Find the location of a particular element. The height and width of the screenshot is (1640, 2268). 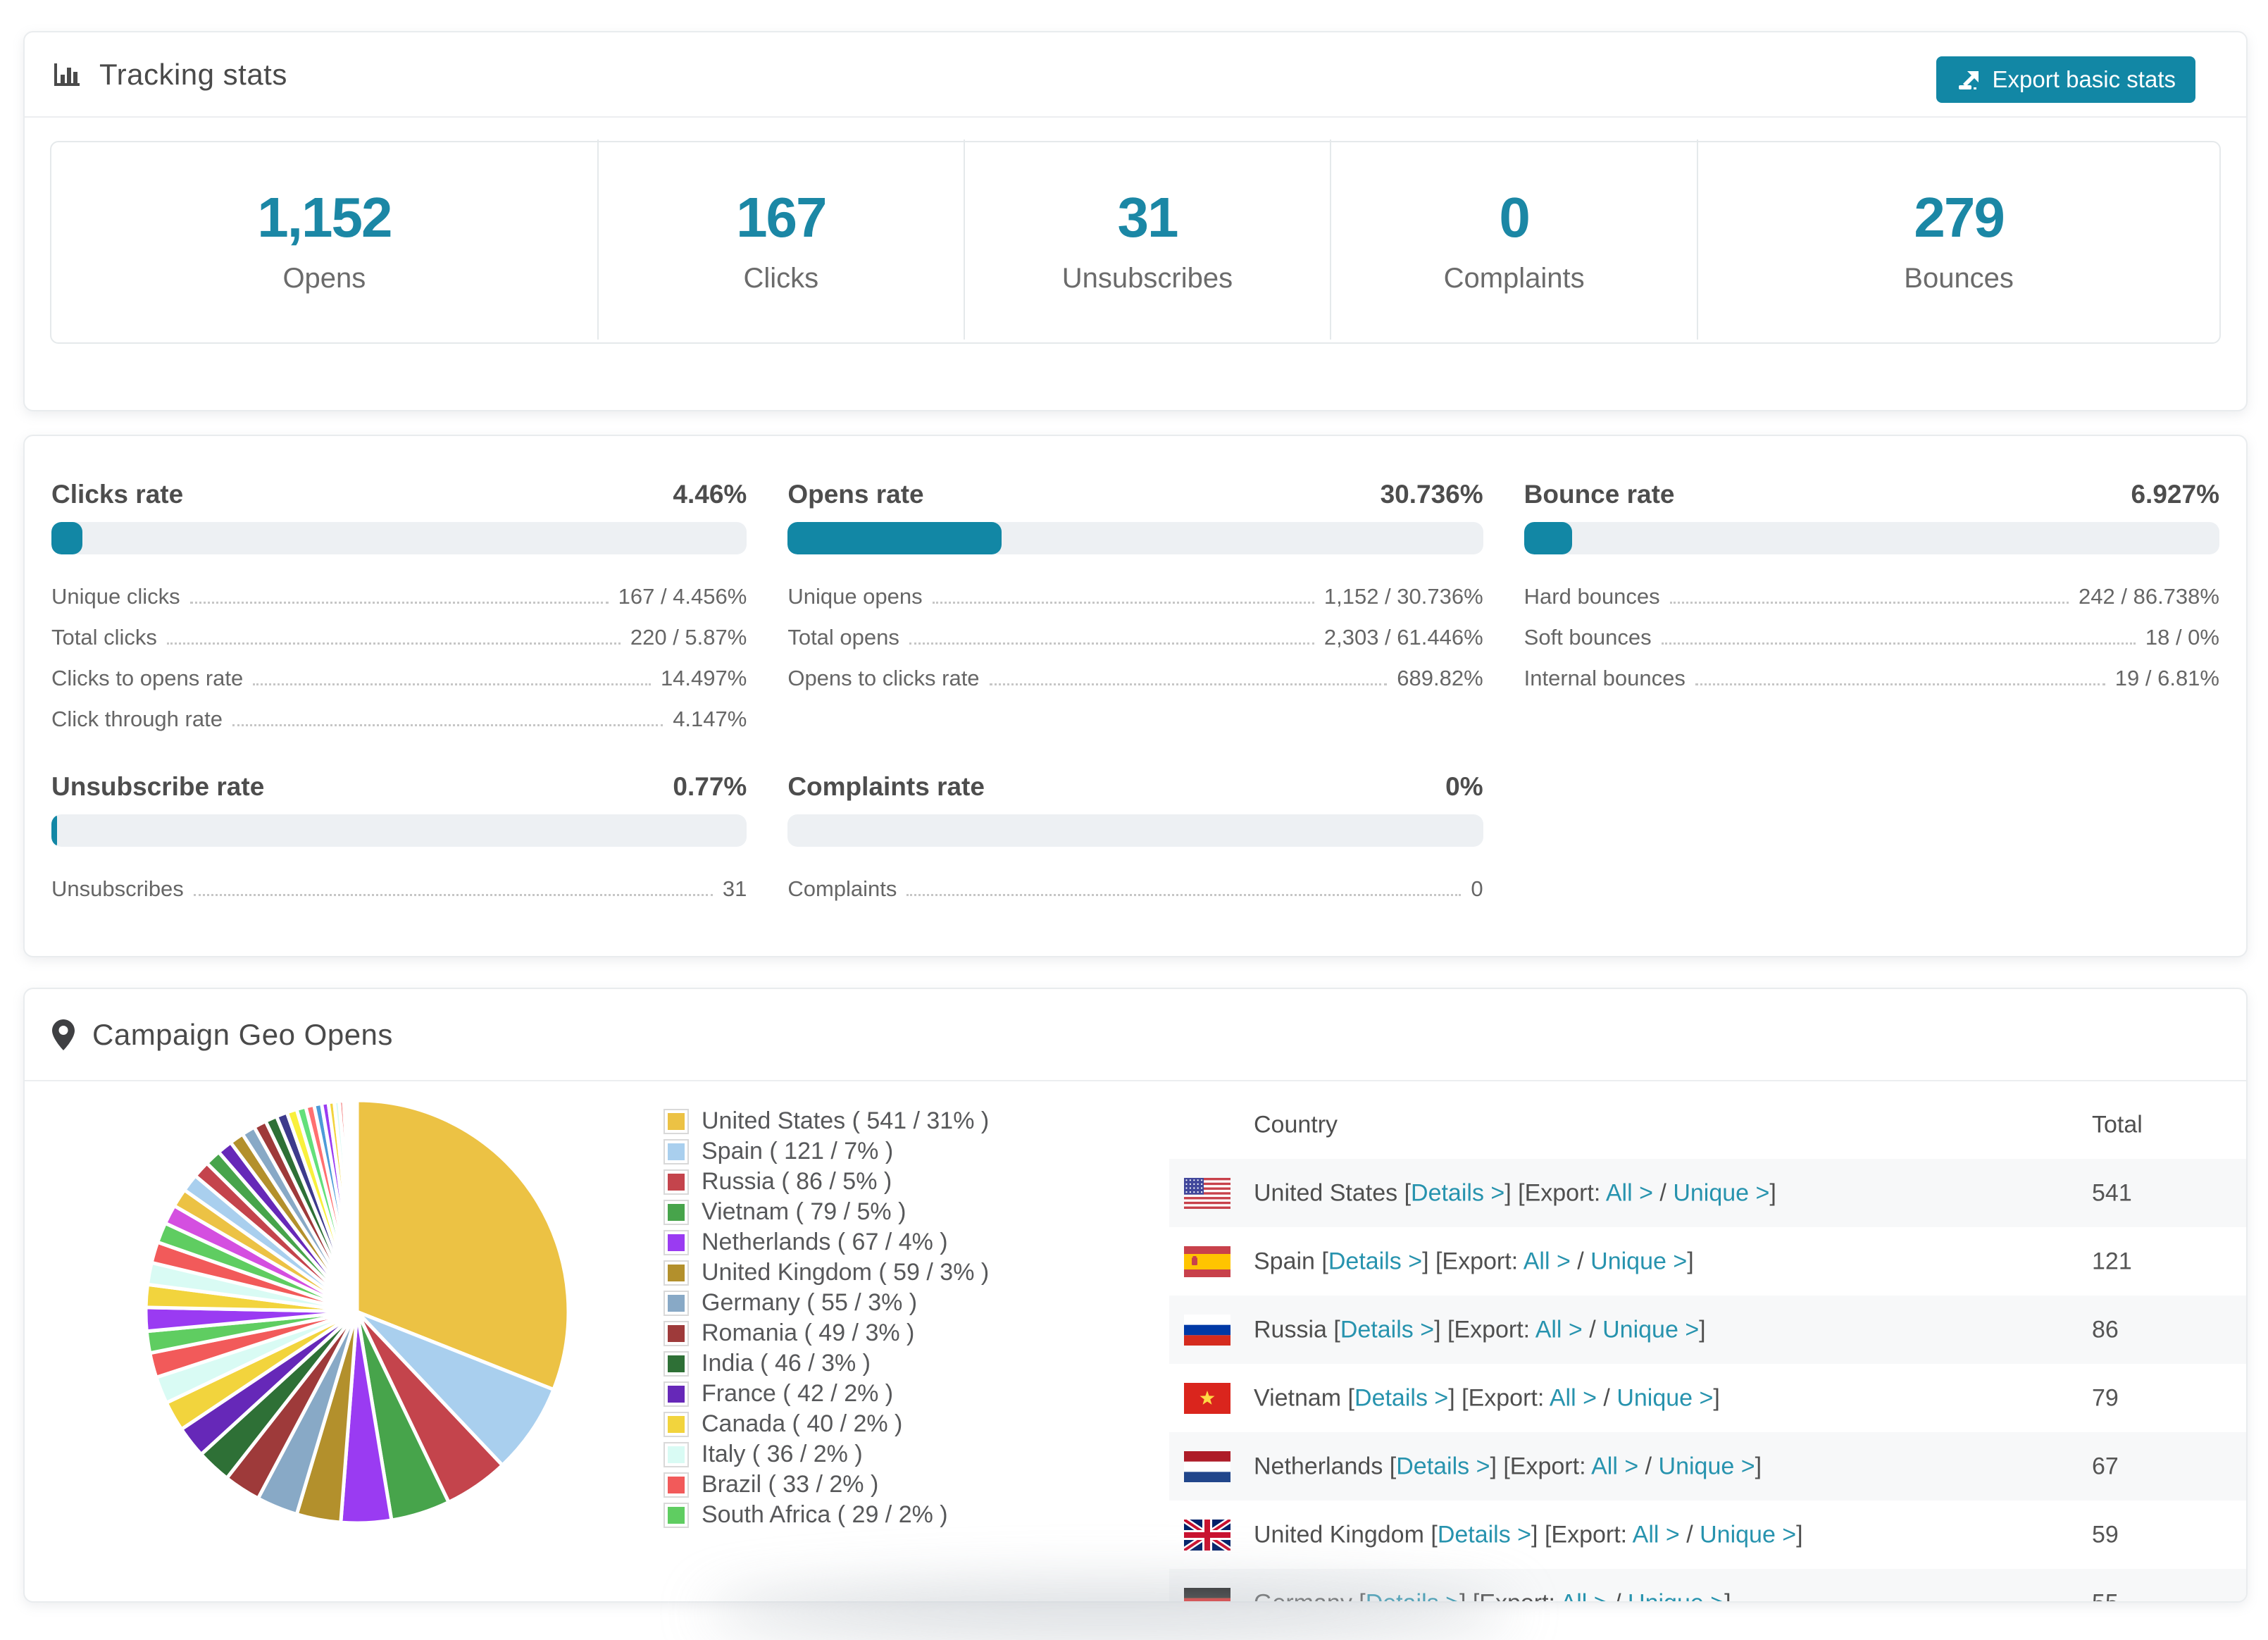

metric-value: 14.497% is located at coordinates (704, 680).